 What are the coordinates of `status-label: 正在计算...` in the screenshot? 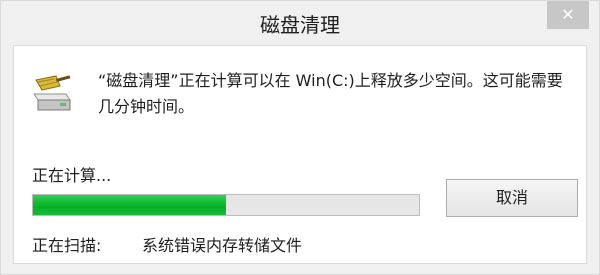 It's located at (72, 175).